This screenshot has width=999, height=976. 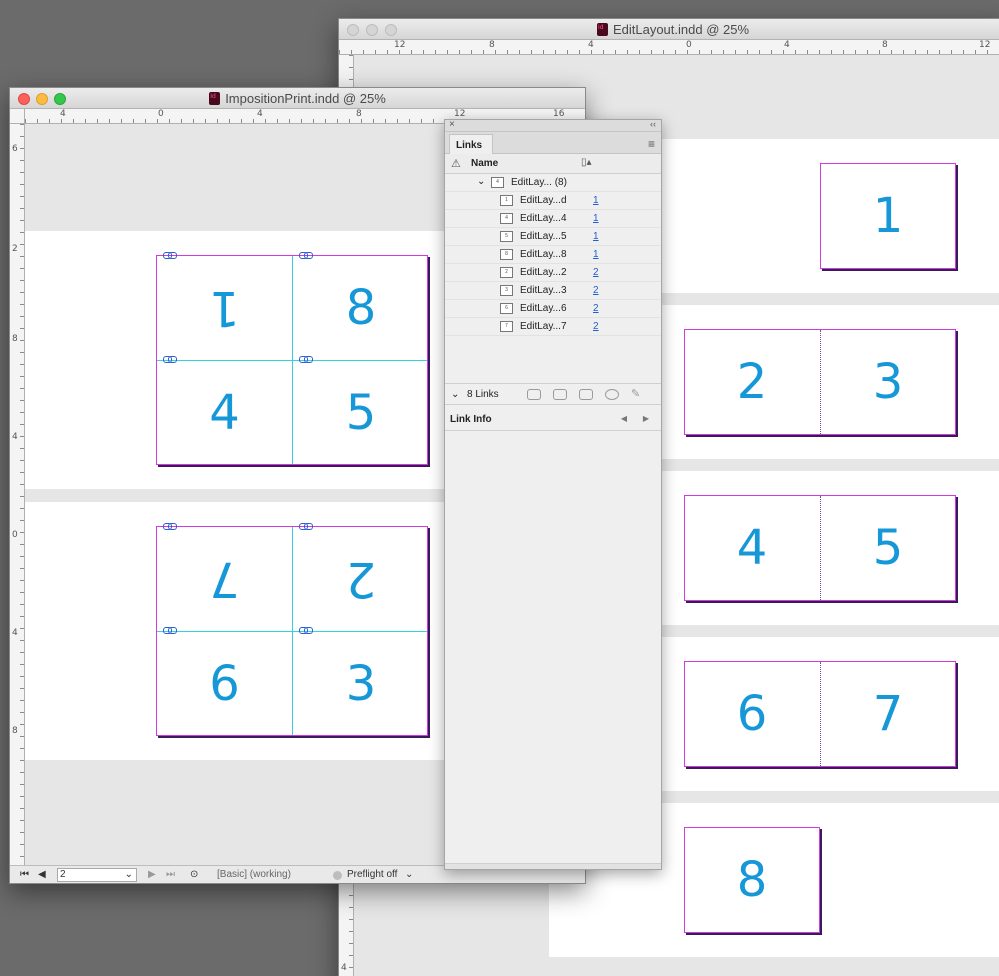 I want to click on link-row: 7 EditLay...7 2, so click(x=553, y=327).